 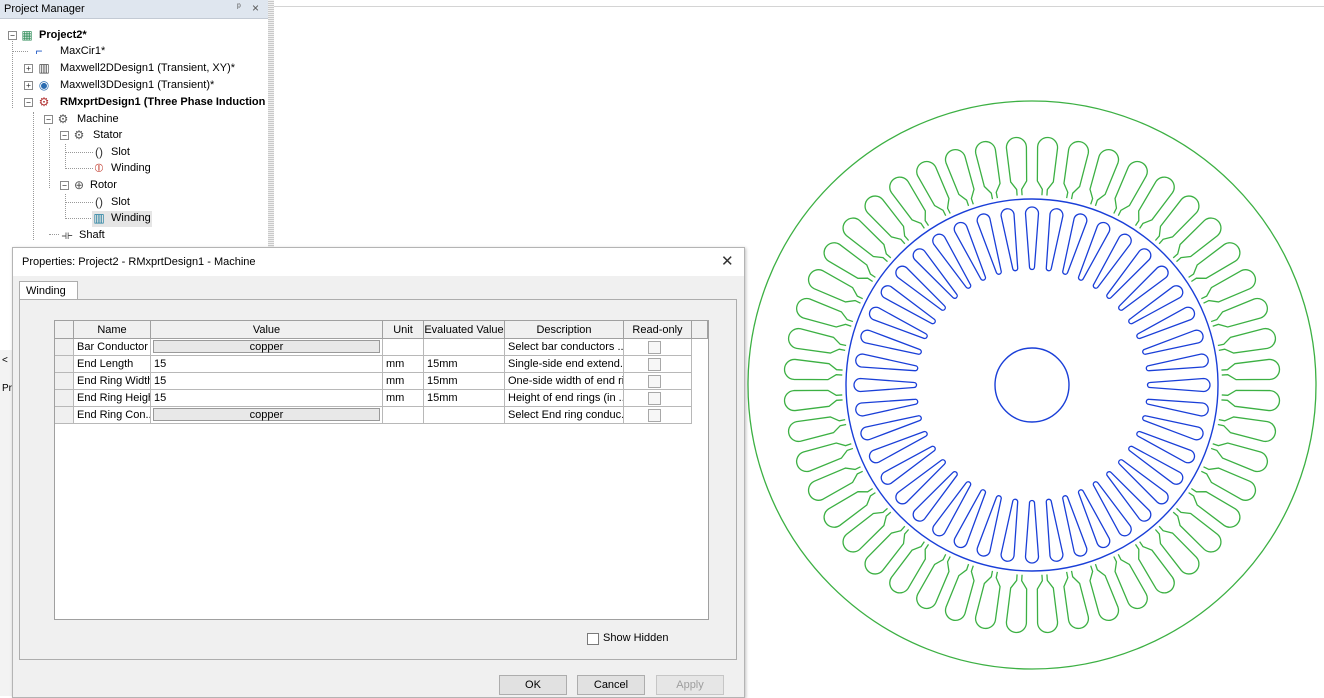 What do you see at coordinates (122, 219) in the screenshot?
I see `tree-item-rotor-winding: ▥ Winding` at bounding box center [122, 219].